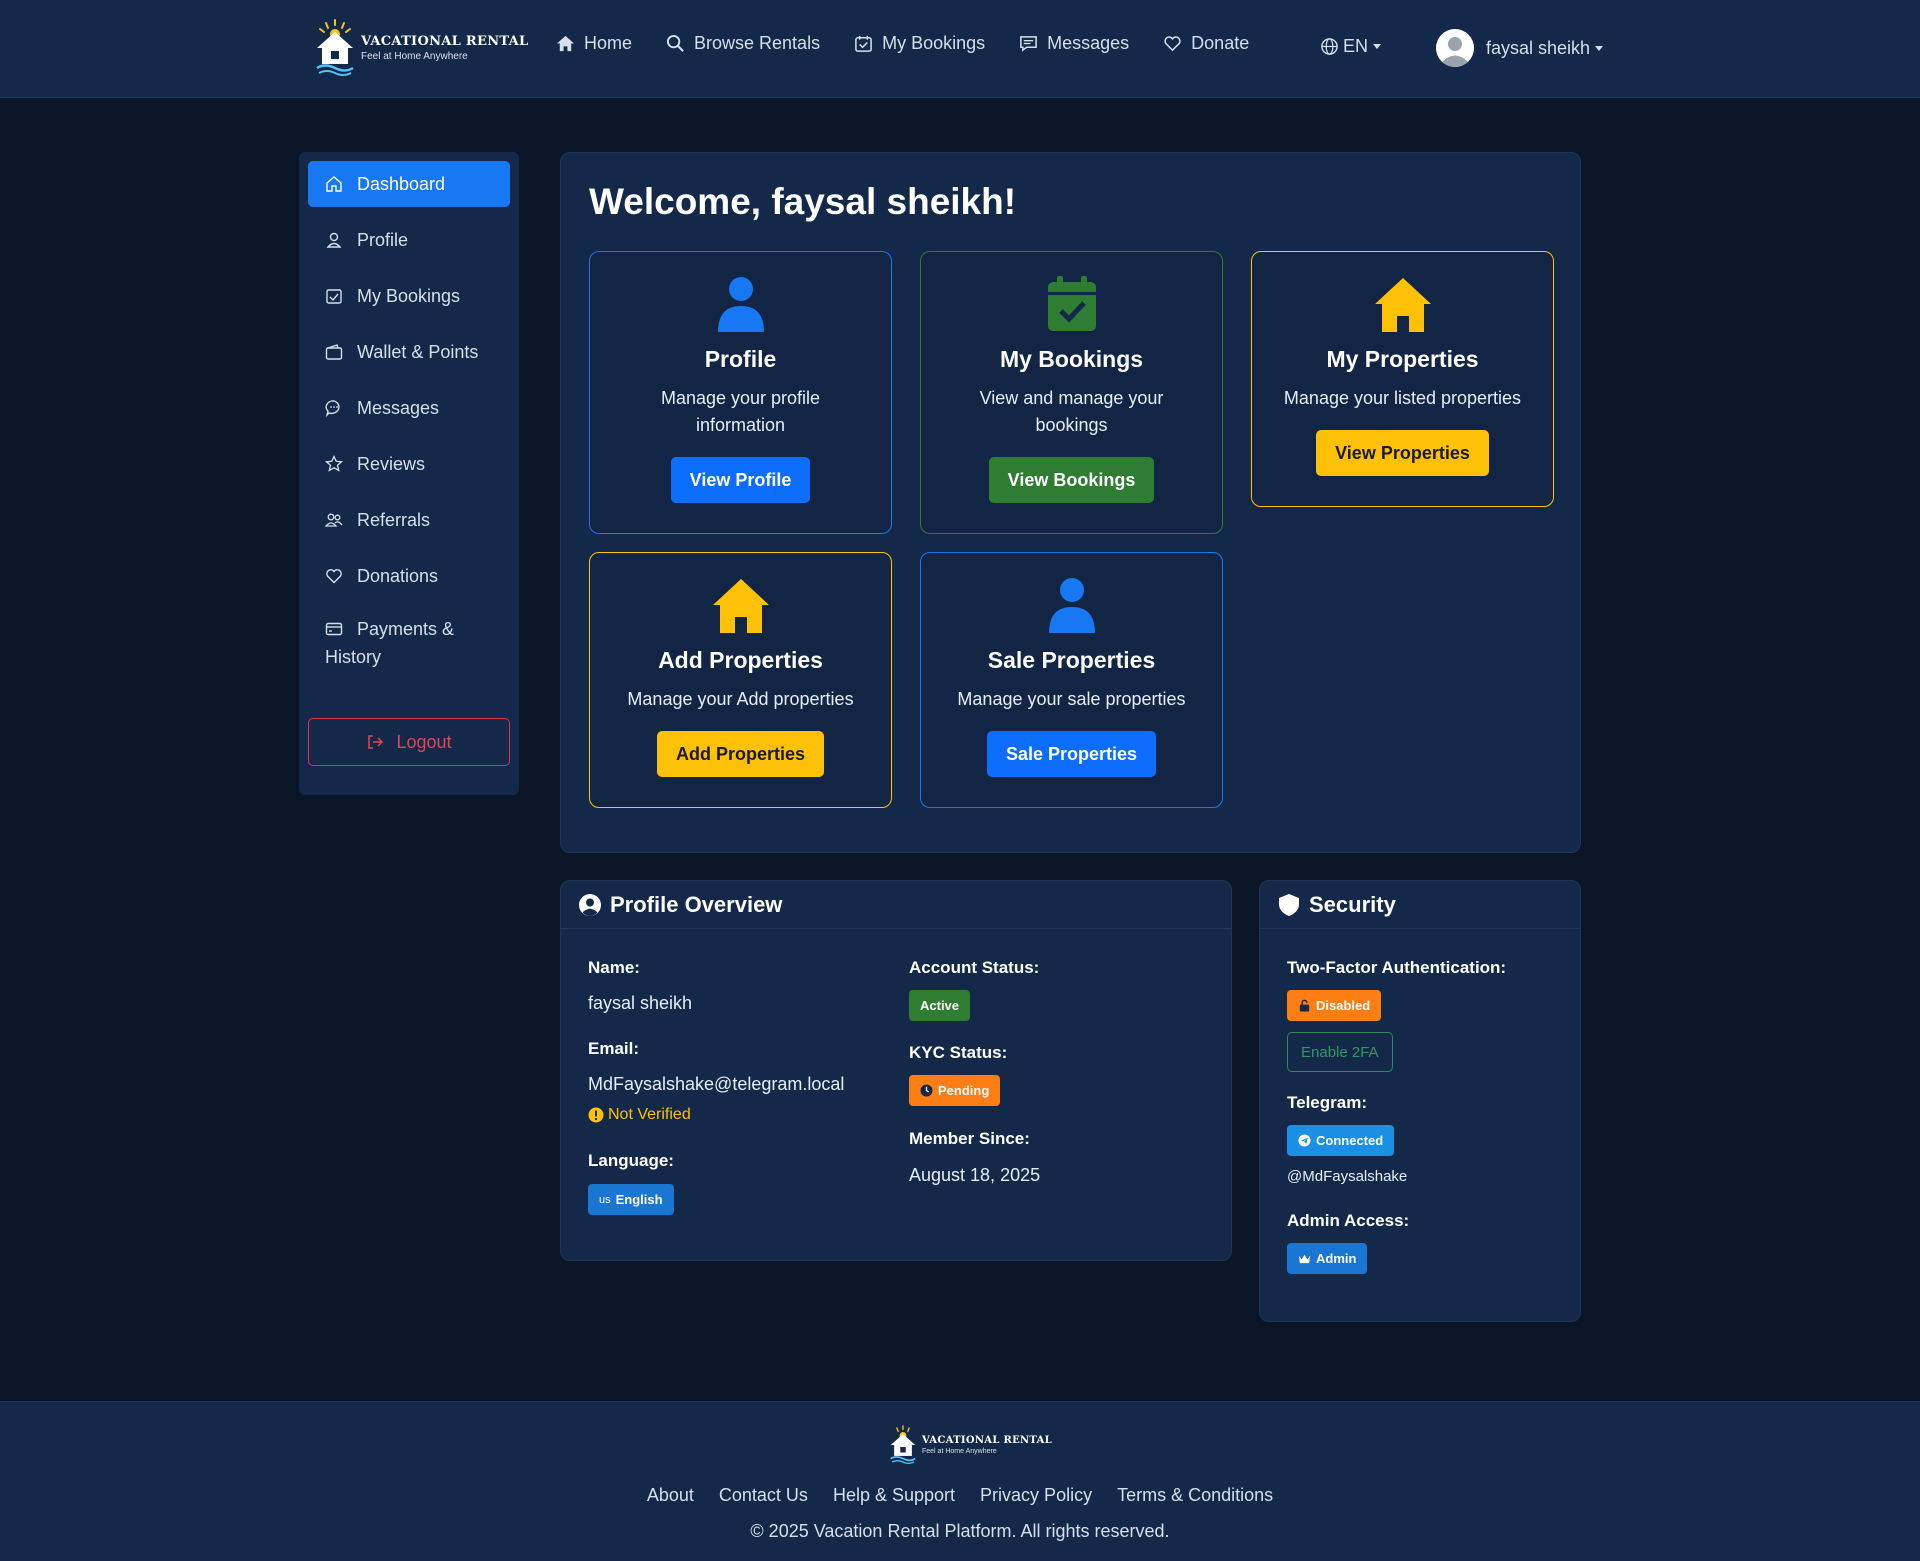 Image resolution: width=1920 pixels, height=1561 pixels. I want to click on nav-messages: Messages, so click(1074, 43).